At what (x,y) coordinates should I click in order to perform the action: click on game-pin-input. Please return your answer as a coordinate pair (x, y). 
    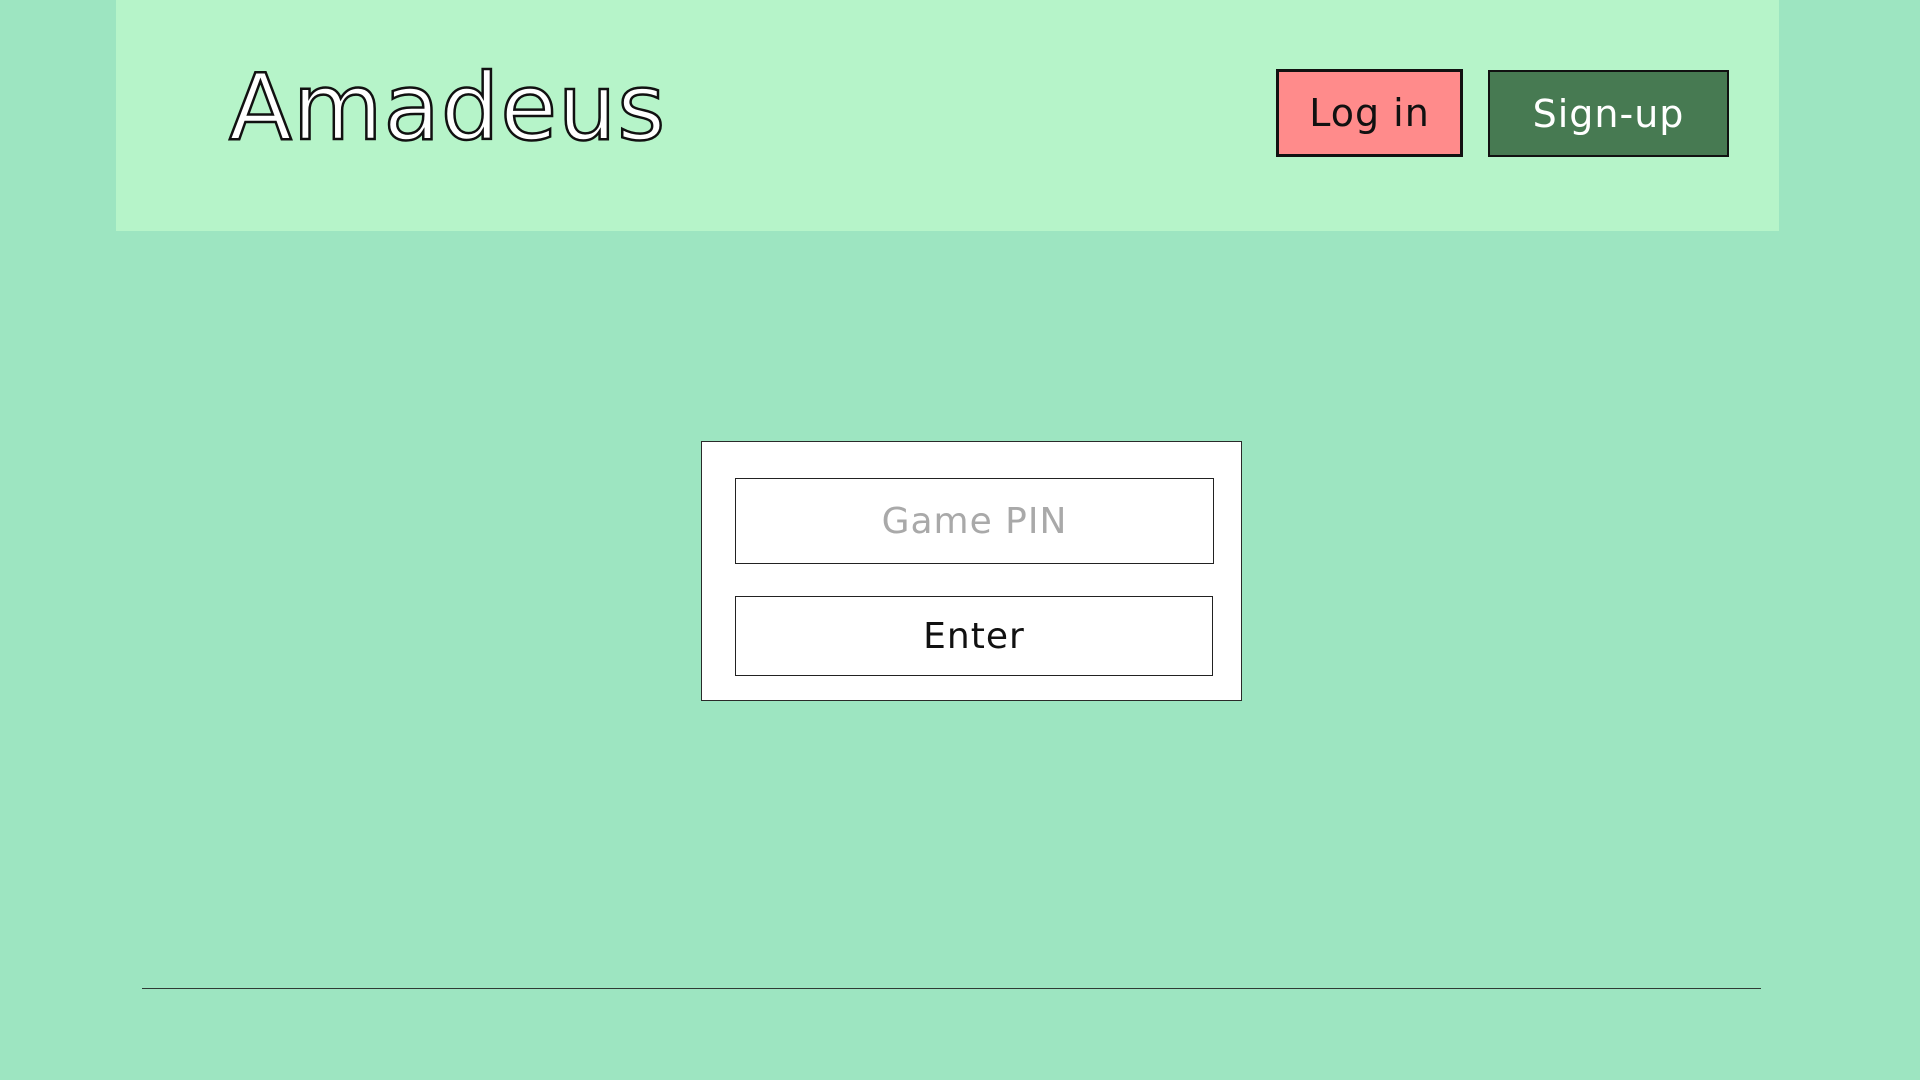
    Looking at the image, I should click on (974, 521).